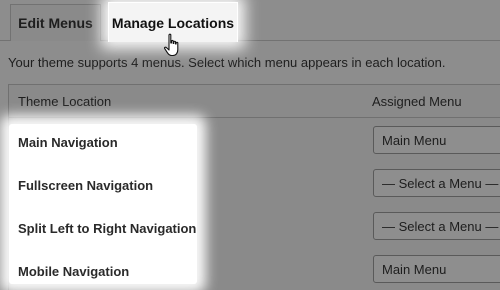 The height and width of the screenshot is (290, 500). I want to click on column-header-theme-location: Theme Location, so click(65, 101).